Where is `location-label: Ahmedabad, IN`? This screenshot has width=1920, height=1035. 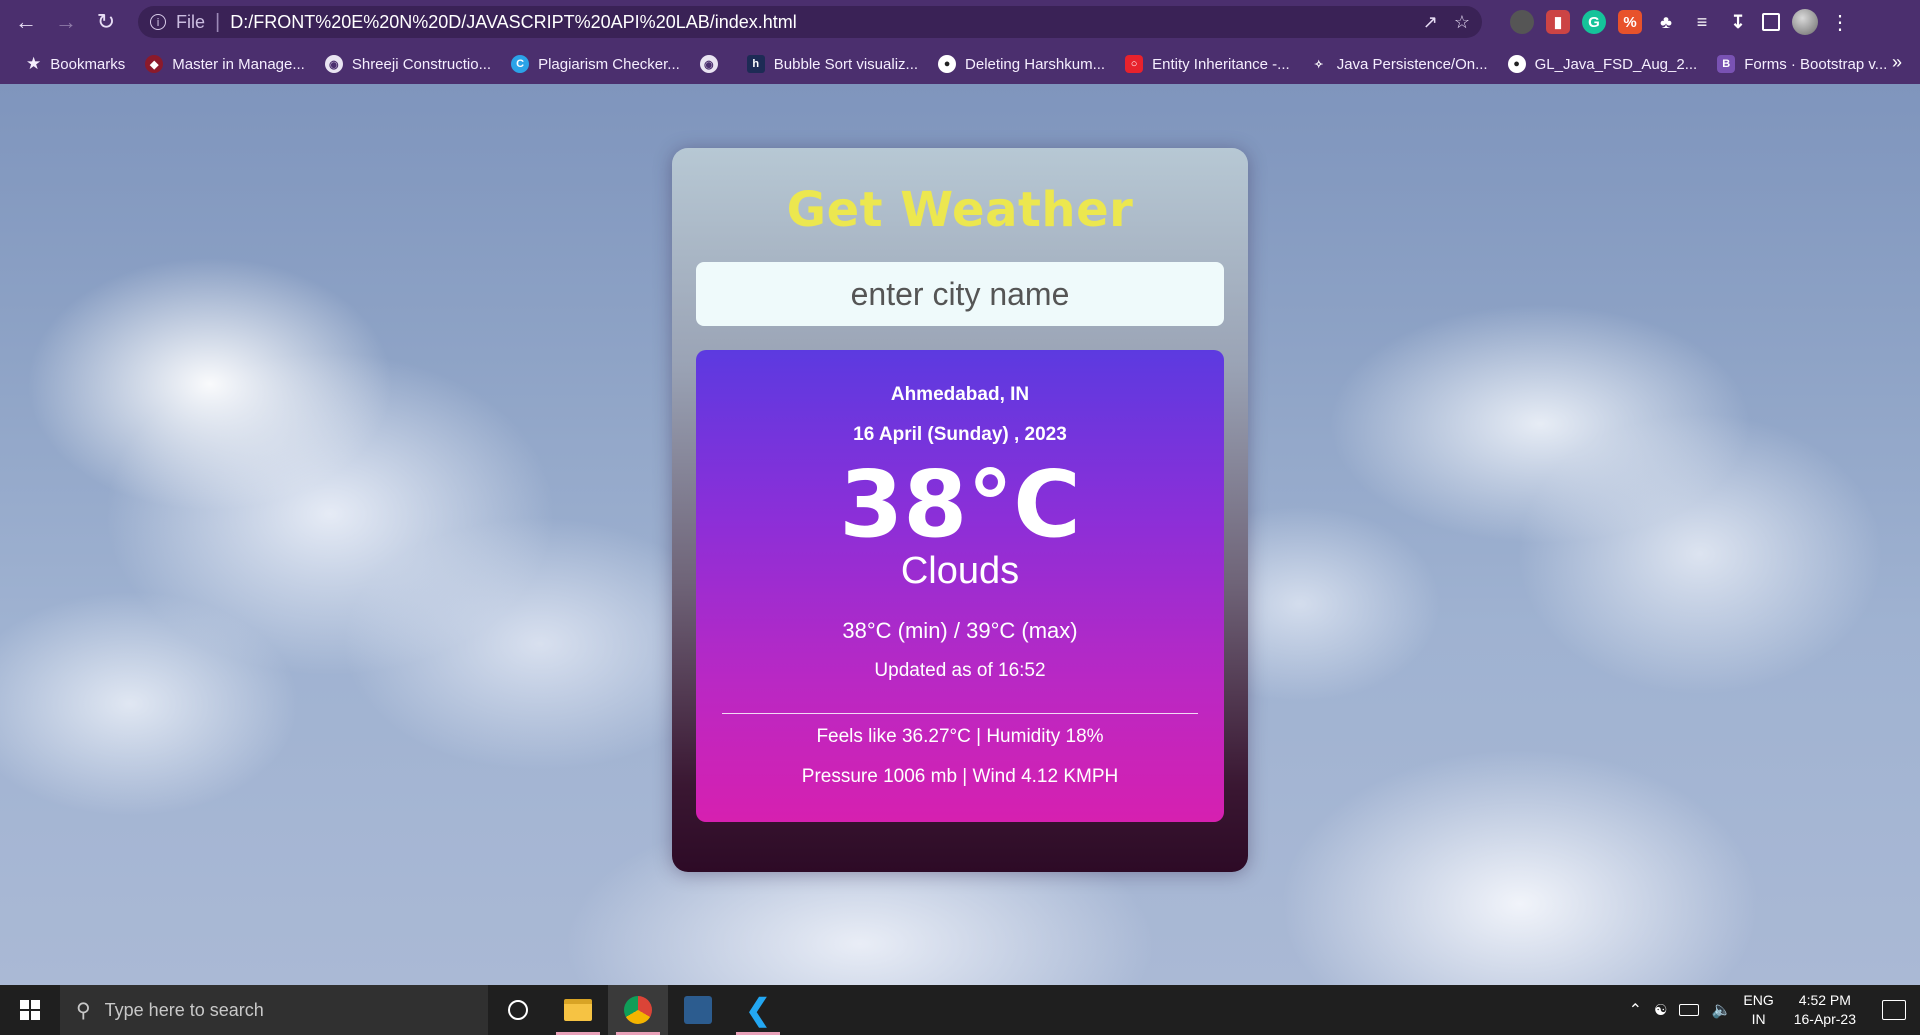 location-label: Ahmedabad, IN is located at coordinates (960, 394).